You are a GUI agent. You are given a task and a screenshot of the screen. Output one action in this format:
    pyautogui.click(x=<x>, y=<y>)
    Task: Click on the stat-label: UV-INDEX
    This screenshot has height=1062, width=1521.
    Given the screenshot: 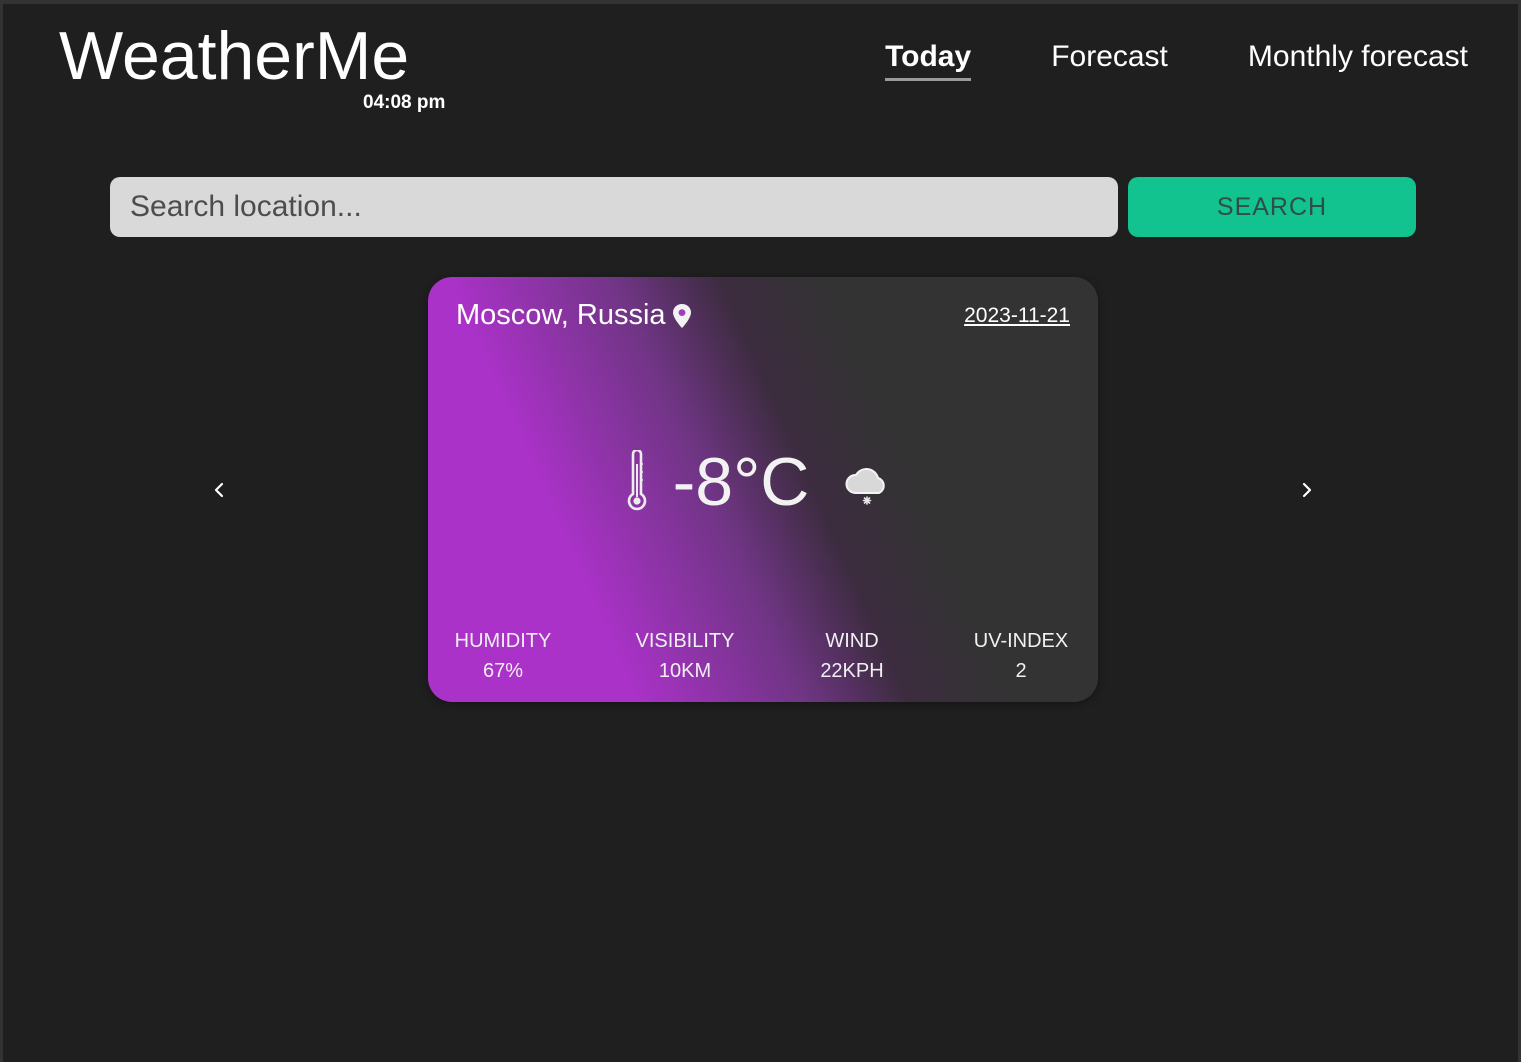 What is the action you would take?
    pyautogui.click(x=1021, y=641)
    